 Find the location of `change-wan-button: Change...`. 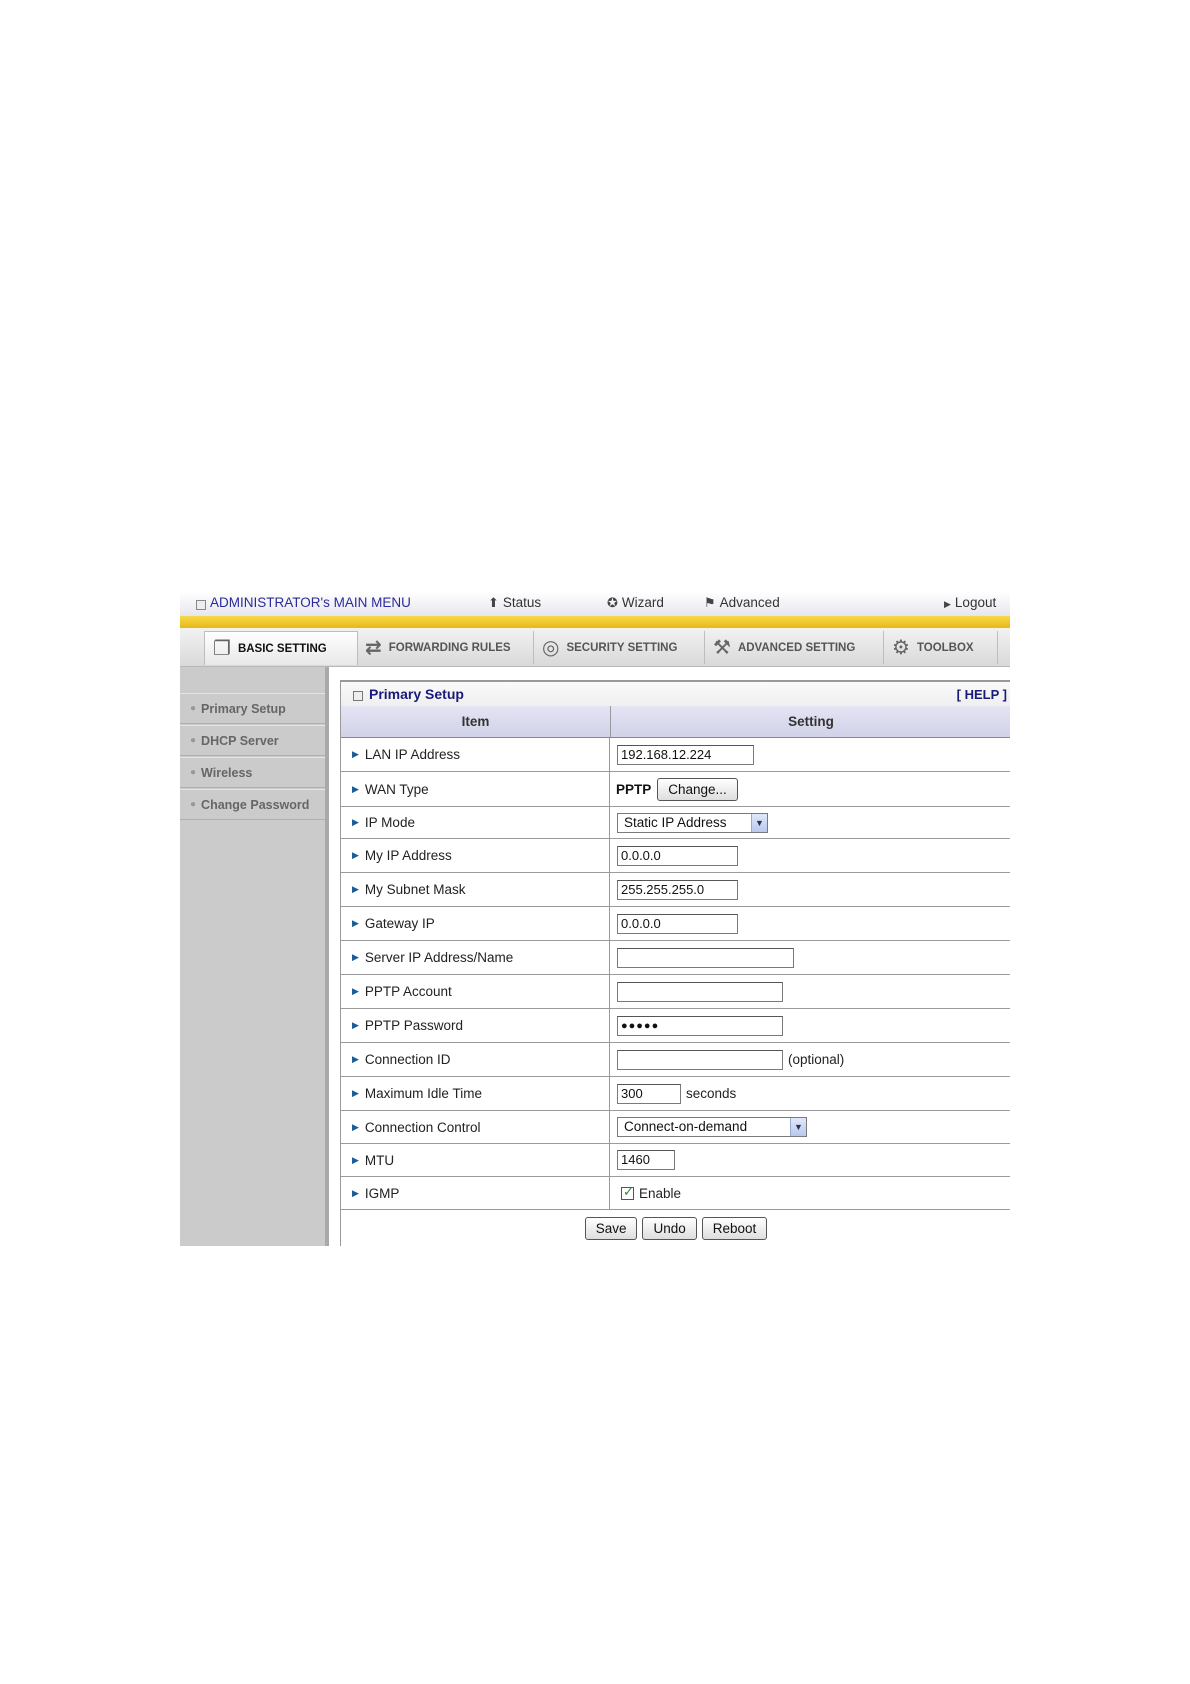

change-wan-button: Change... is located at coordinates (697, 789).